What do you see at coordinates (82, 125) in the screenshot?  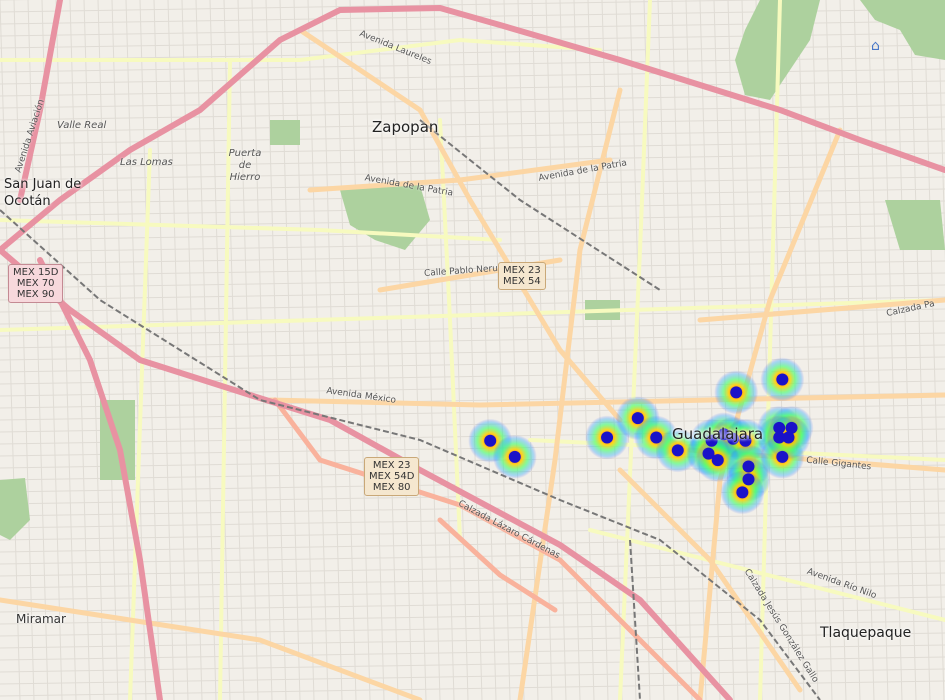 I see `place-label-valle-real: Valle Real` at bounding box center [82, 125].